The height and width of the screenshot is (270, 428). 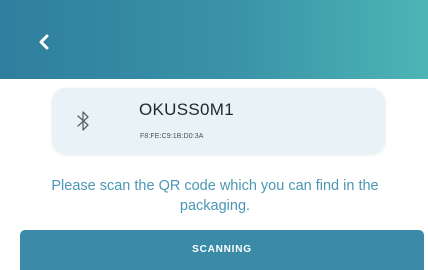 I want to click on device-name: OKUSS0M1, so click(x=186, y=109).